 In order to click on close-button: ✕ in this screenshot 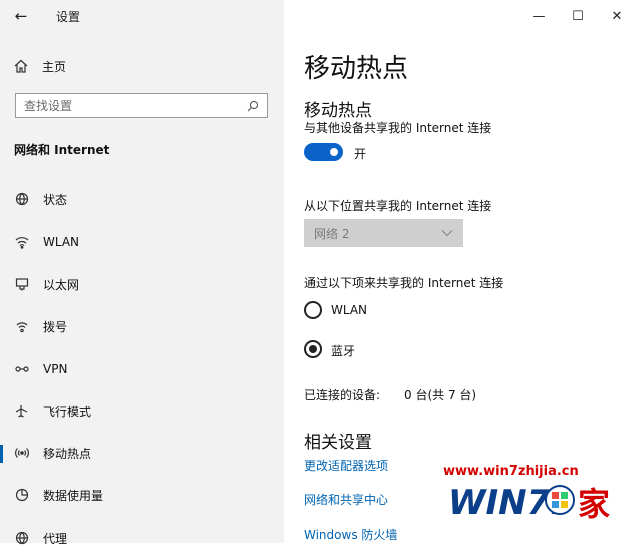, I will do `click(617, 16)`.